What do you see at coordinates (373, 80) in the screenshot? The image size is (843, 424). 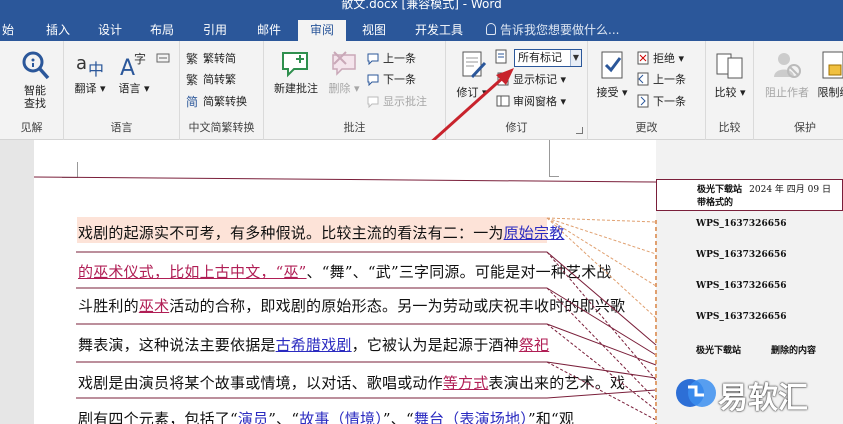 I see `next-comment-icon` at bounding box center [373, 80].